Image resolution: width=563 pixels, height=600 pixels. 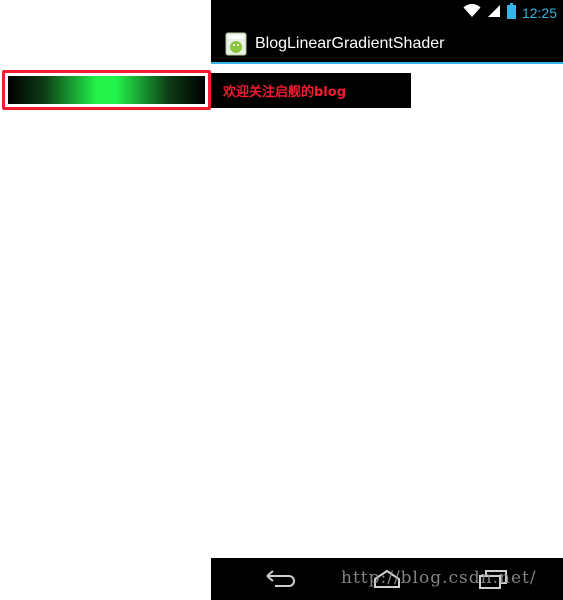 I want to click on textview-box: 欢迎关注启舰的blog, so click(x=311, y=90).